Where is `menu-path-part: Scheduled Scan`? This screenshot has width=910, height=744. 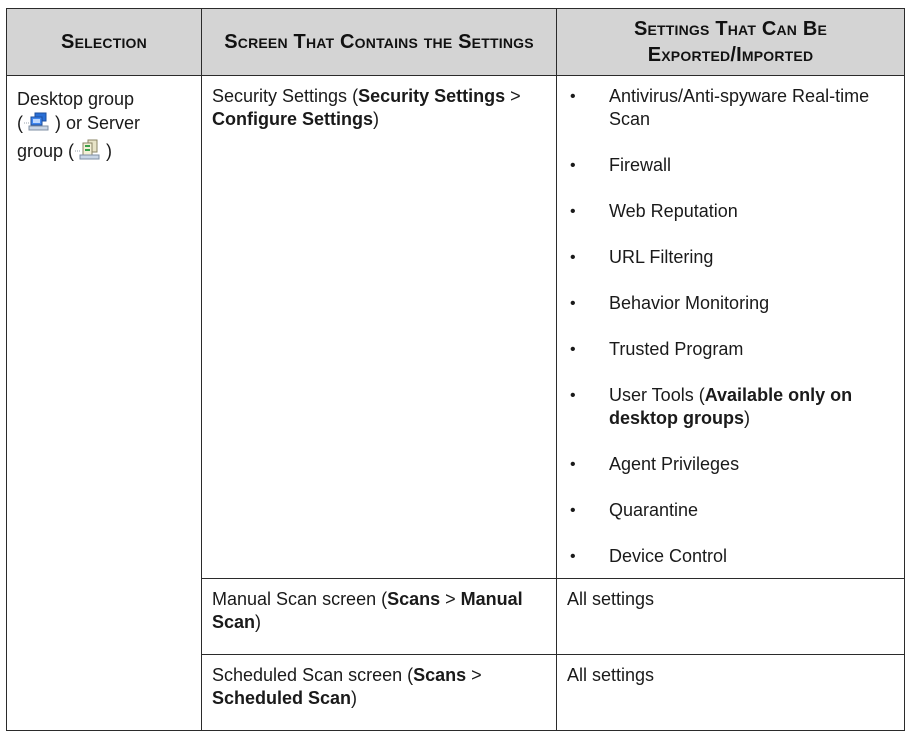
menu-path-part: Scheduled Scan is located at coordinates (282, 698).